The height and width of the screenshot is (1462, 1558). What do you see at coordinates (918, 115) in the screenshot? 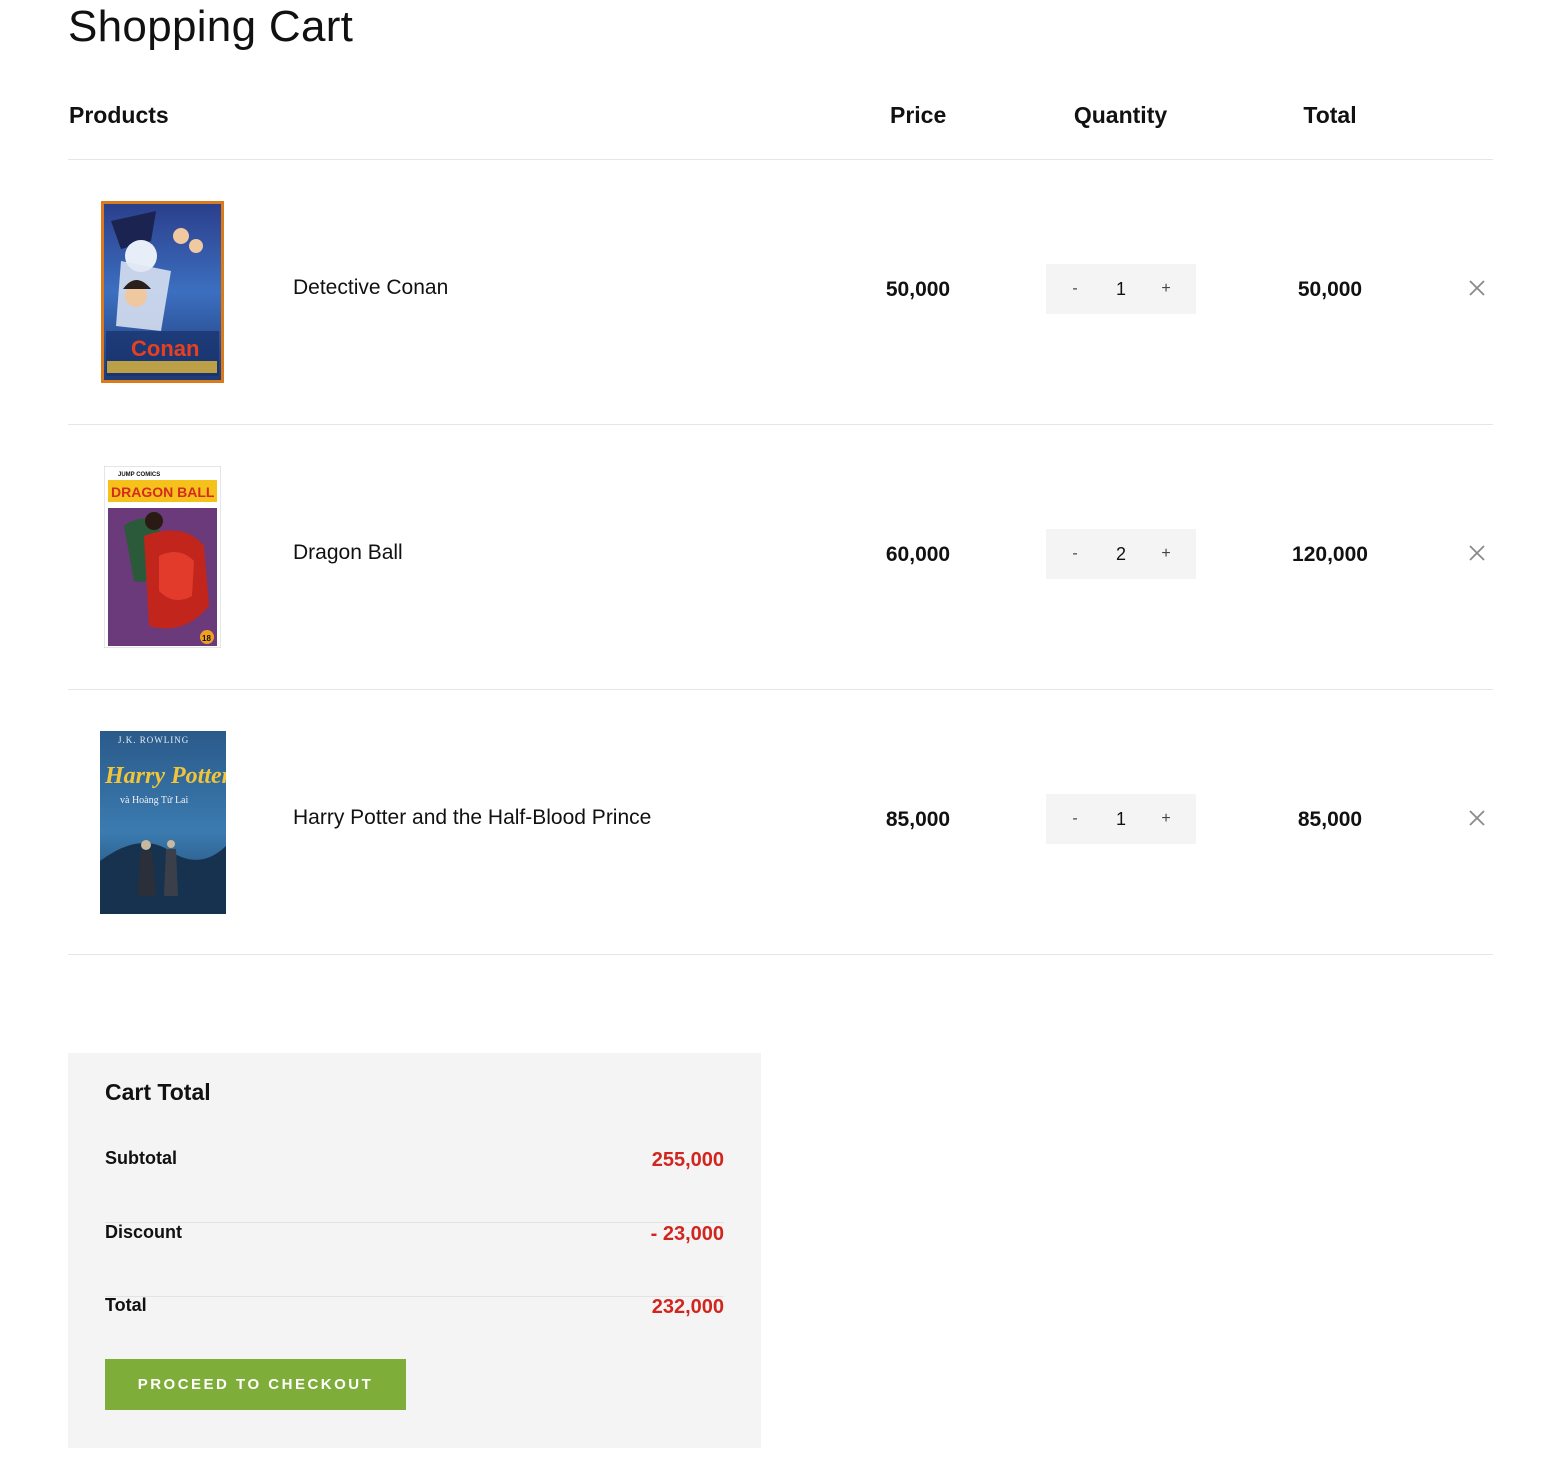
I see `header-price: Price` at bounding box center [918, 115].